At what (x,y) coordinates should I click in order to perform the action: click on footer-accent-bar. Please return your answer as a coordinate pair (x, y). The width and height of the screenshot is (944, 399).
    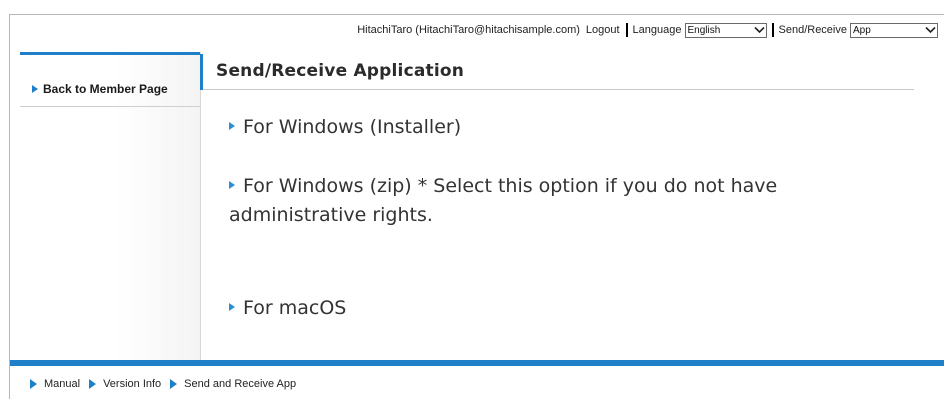
    Looking at the image, I should click on (477, 363).